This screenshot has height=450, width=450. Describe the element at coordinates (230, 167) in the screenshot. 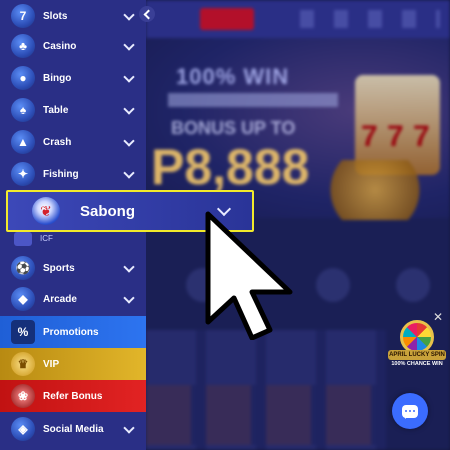

I see `banner-amount: P8,888` at that location.